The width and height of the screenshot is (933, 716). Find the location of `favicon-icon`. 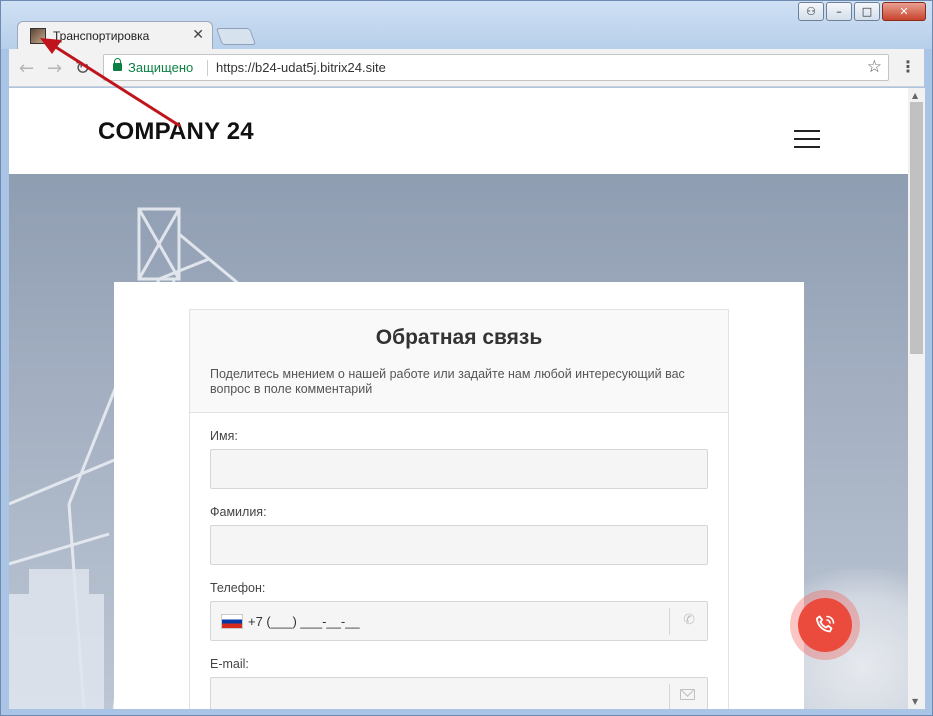

favicon-icon is located at coordinates (38, 36).